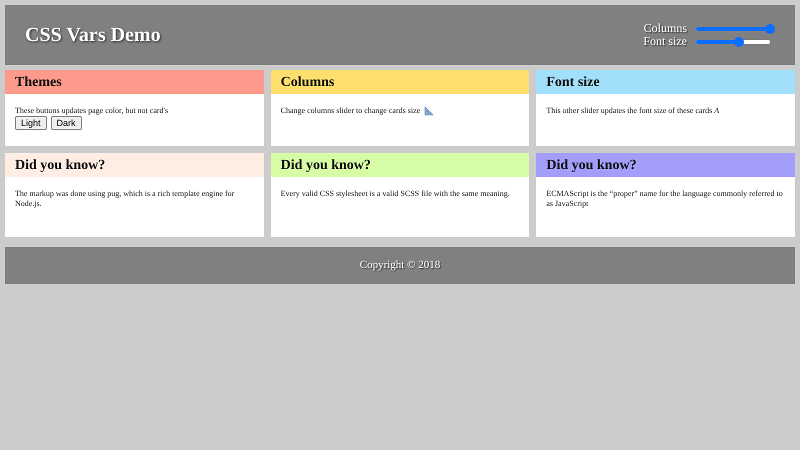 Image resolution: width=800 pixels, height=450 pixels. What do you see at coordinates (395, 194) in the screenshot?
I see `card-text: Every valid CSS stylesheet is a valid SCSS file with the same meaning.` at bounding box center [395, 194].